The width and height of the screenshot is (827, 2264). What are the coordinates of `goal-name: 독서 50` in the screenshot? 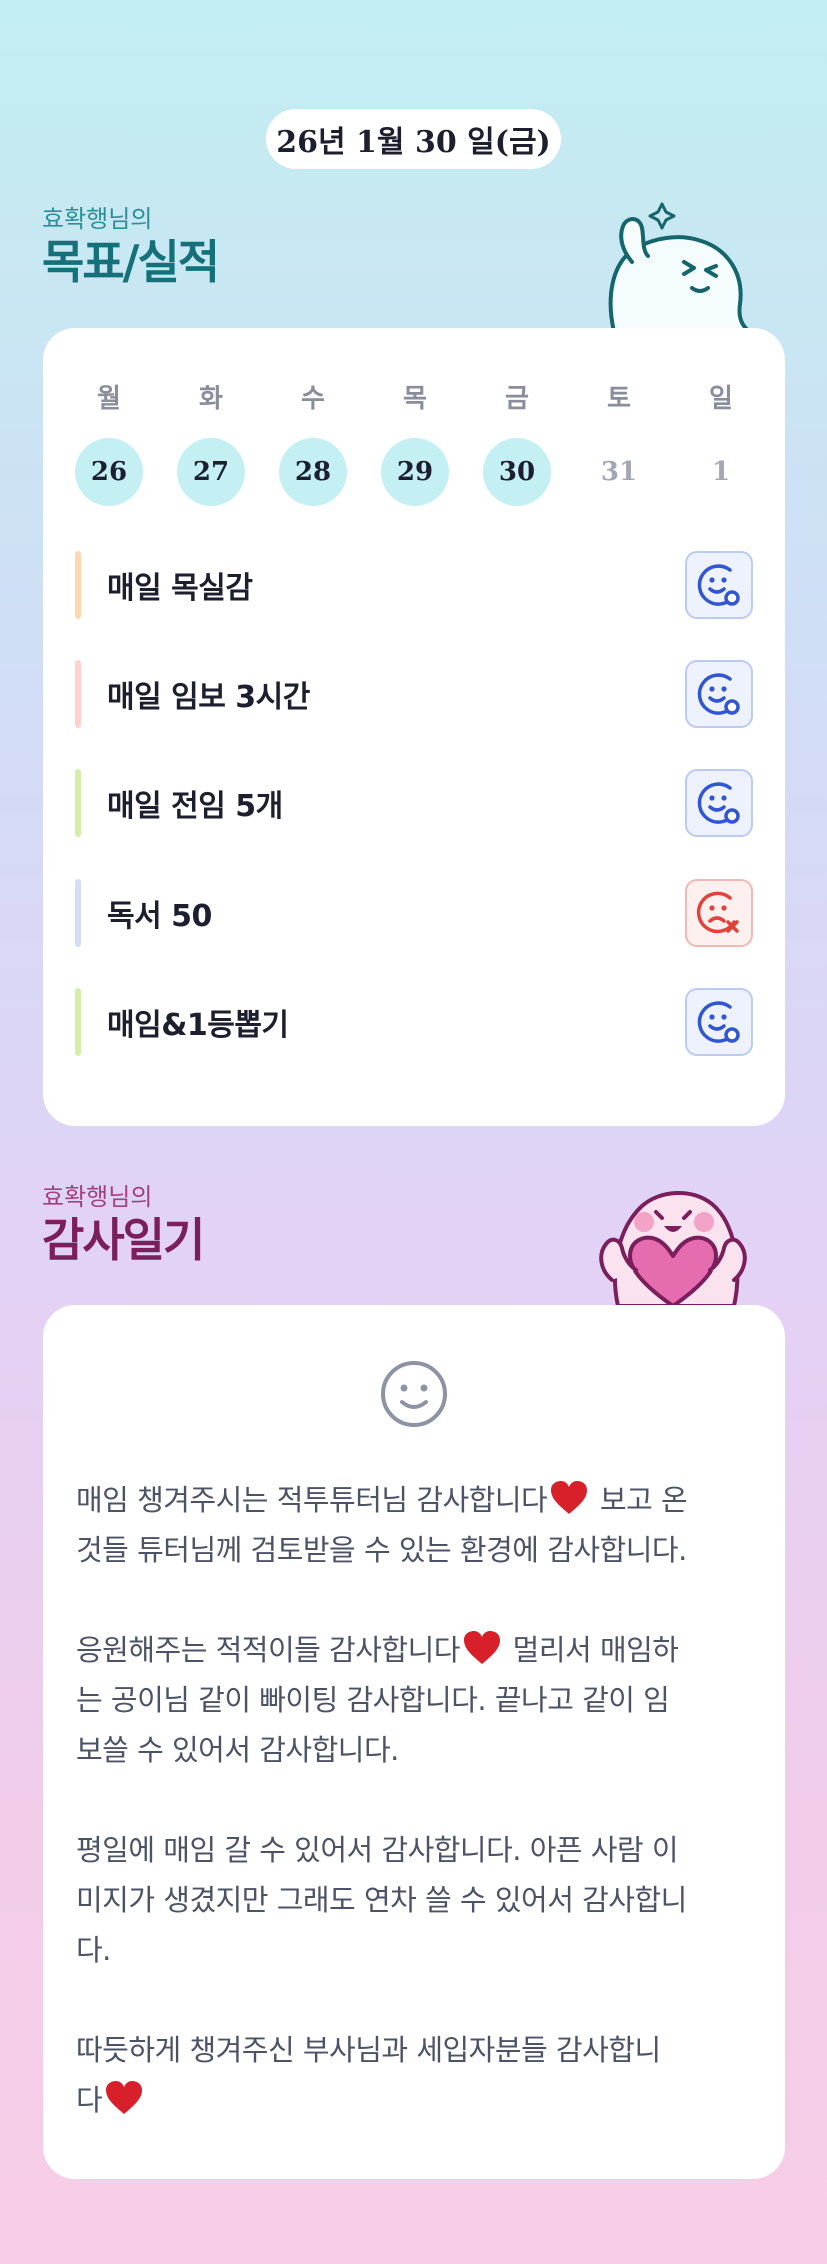 It's located at (159, 916).